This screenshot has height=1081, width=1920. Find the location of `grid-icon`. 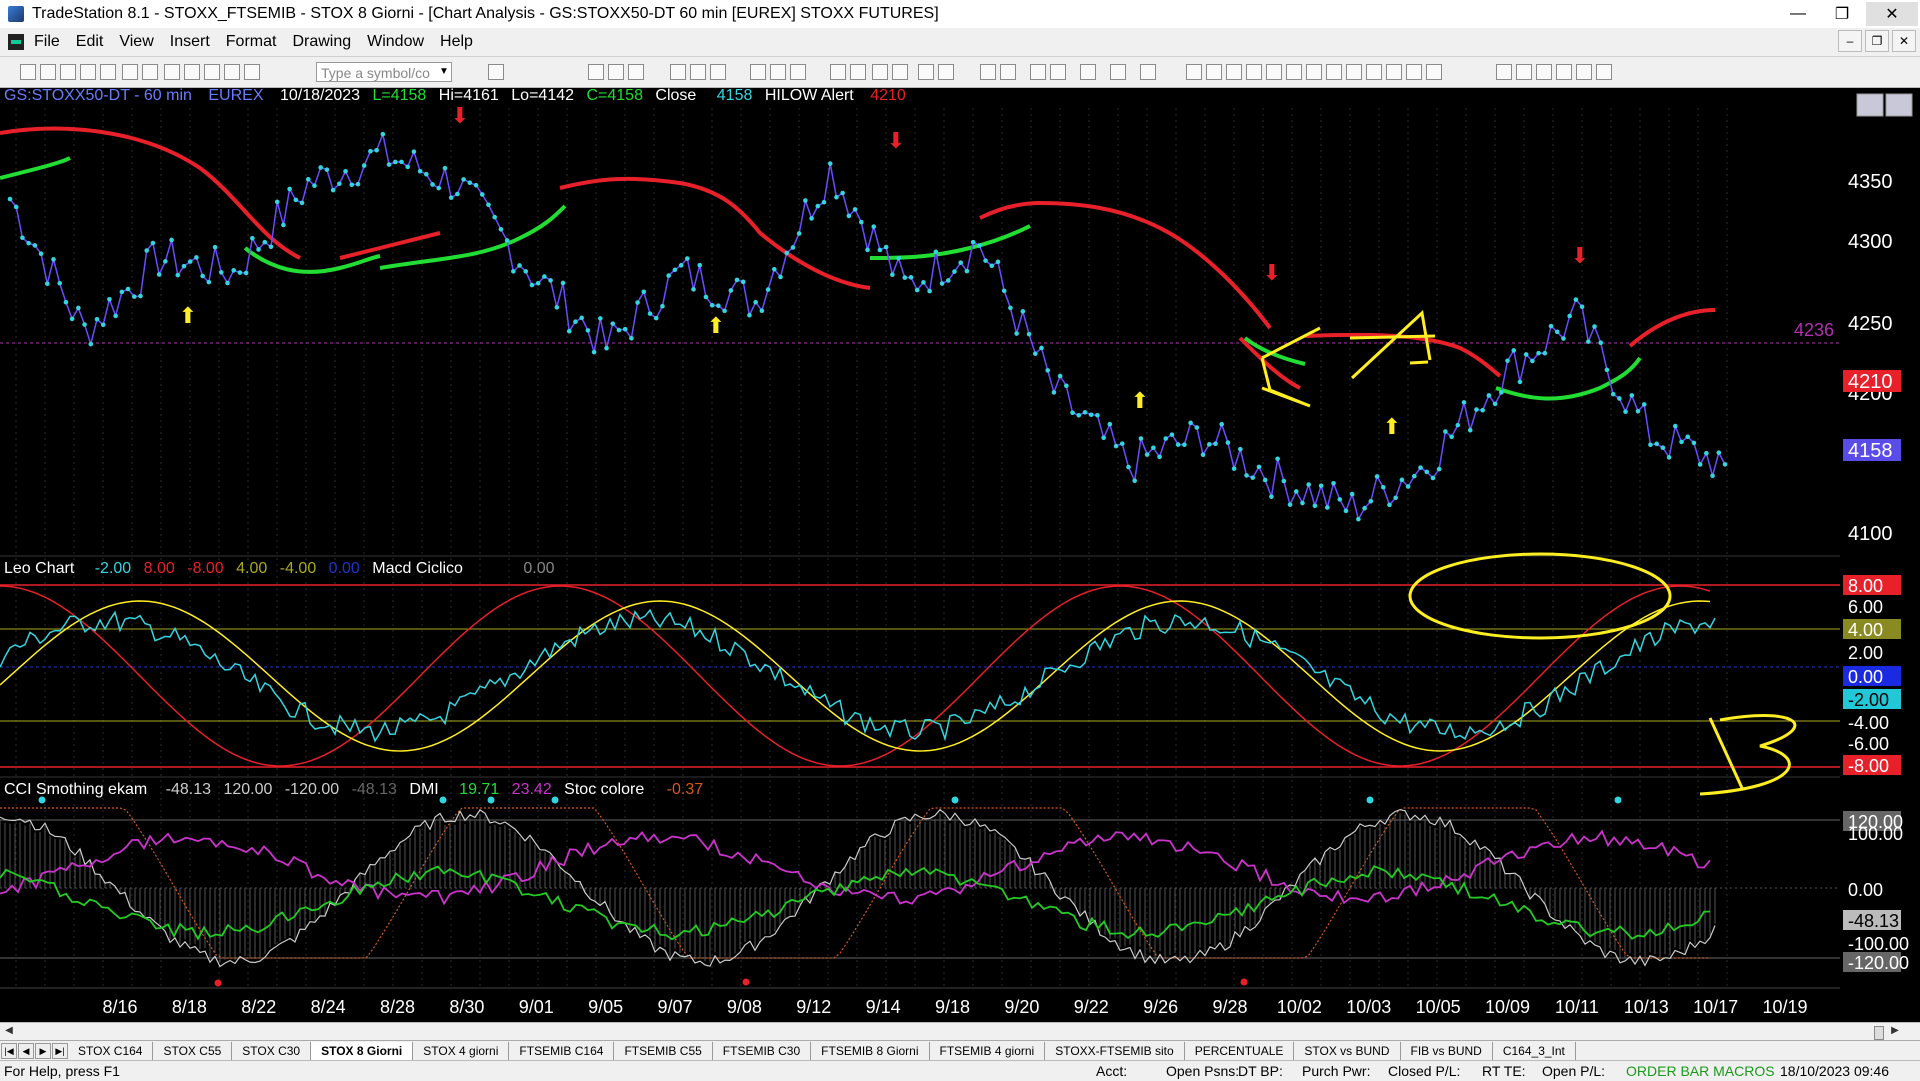

grid-icon is located at coordinates (232, 72).